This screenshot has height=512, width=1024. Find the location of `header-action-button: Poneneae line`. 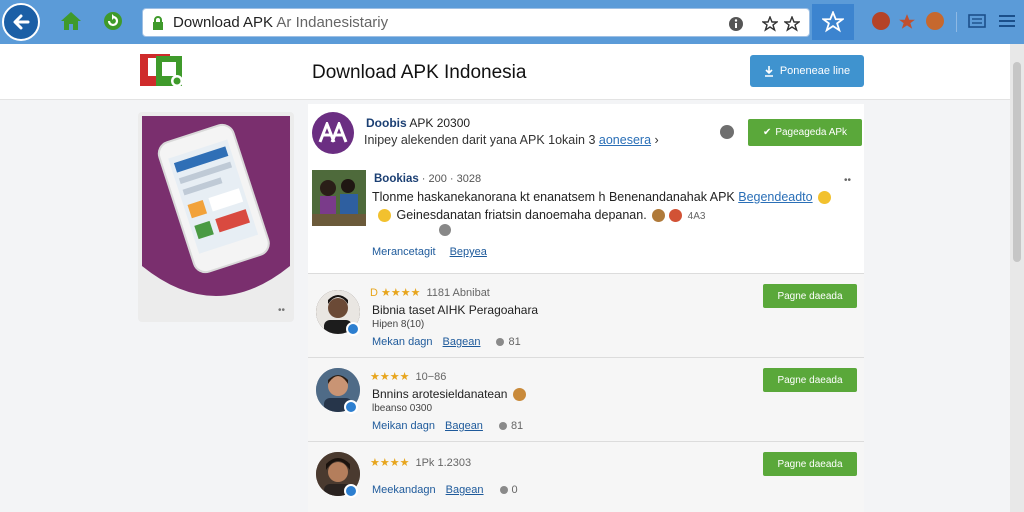

header-action-button: Poneneae line is located at coordinates (807, 71).